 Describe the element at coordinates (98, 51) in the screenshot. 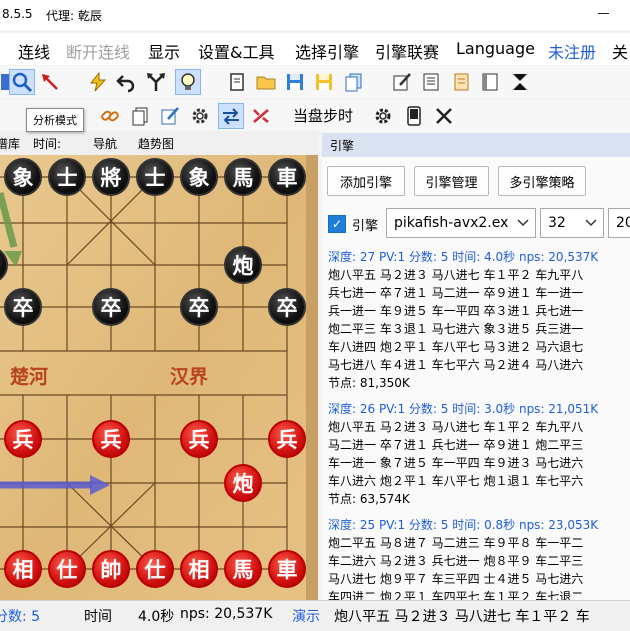

I see `menu-disconnect: 断开连线` at that location.